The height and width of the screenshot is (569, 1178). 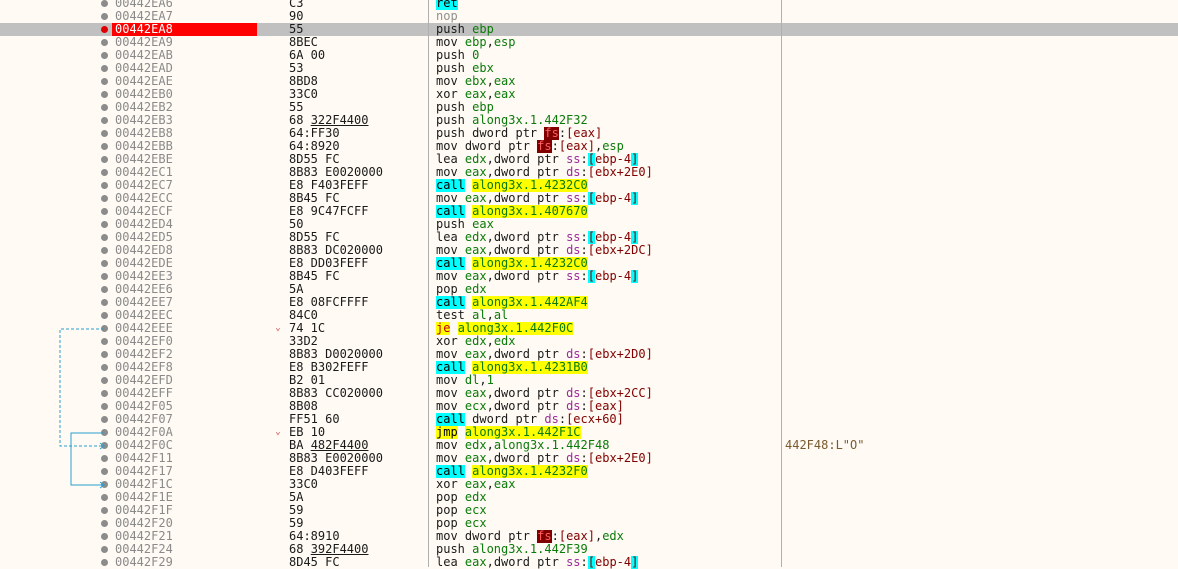 I want to click on instruction: xor eax,eax, so click(x=608, y=94).